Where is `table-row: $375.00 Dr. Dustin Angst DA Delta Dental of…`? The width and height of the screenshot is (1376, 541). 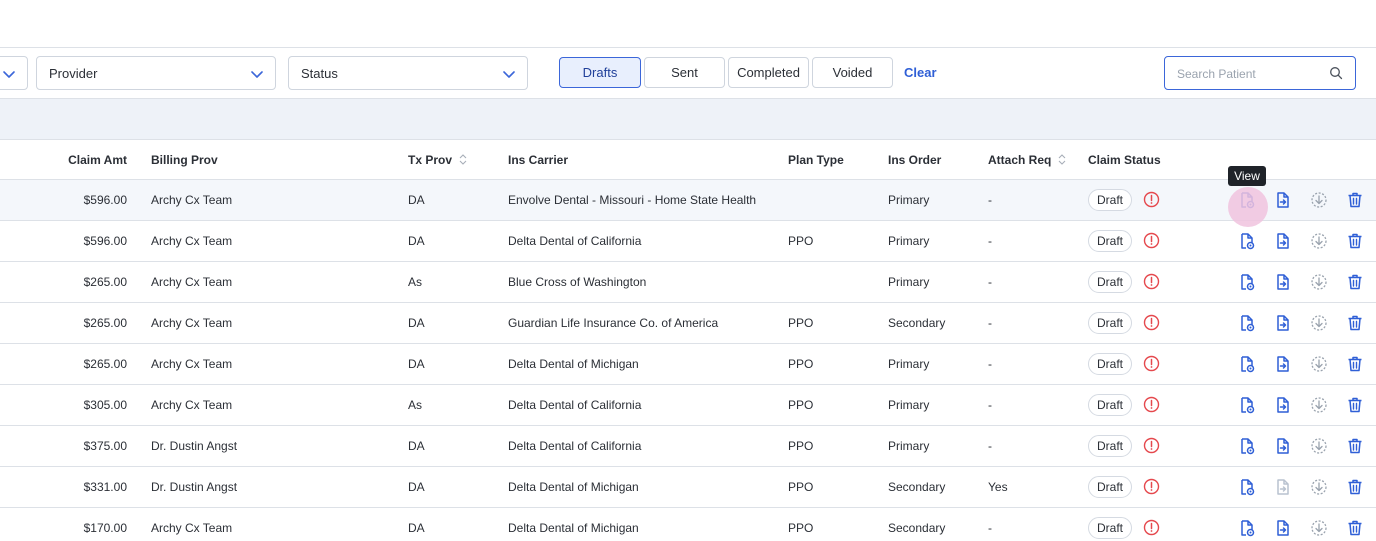 table-row: $375.00 Dr. Dustin Angst DA Delta Dental of… is located at coordinates (688, 446).